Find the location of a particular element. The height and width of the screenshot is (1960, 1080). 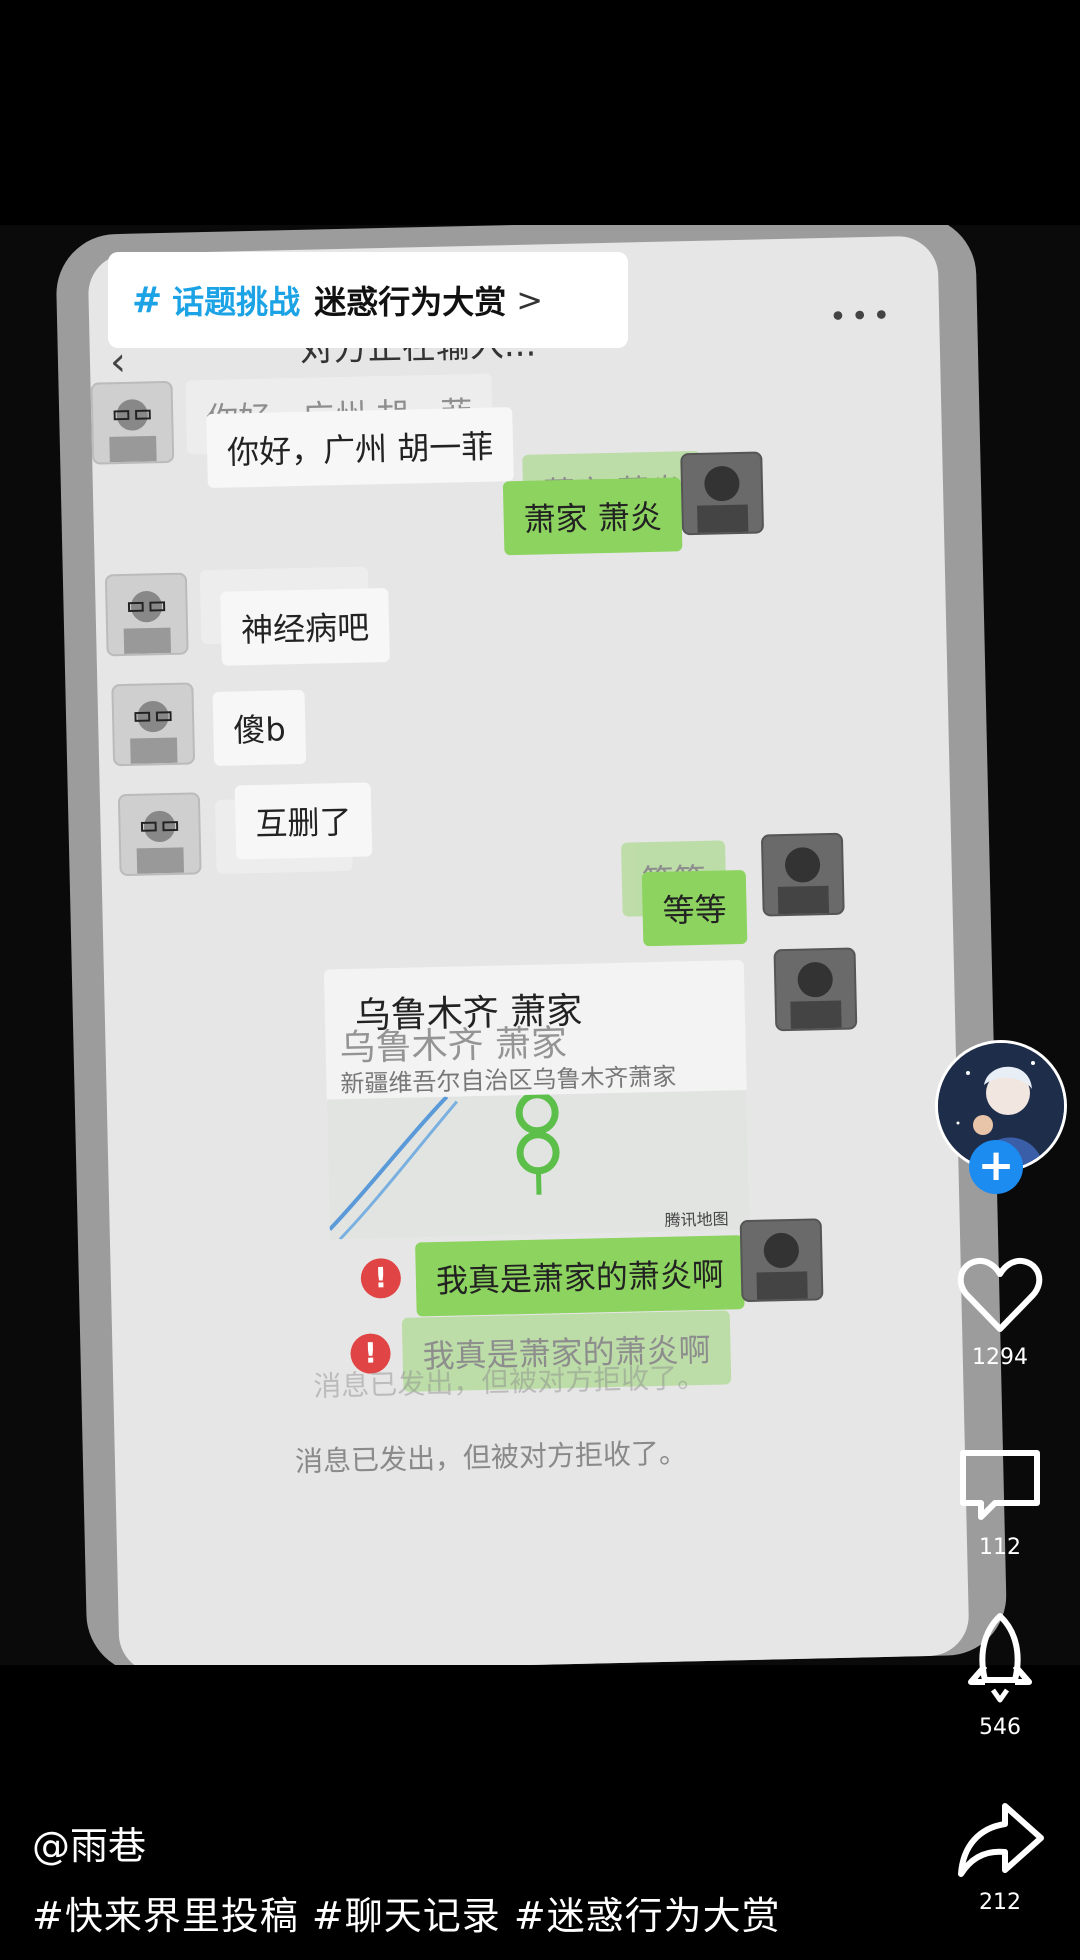

comment-count: 112 is located at coordinates (1000, 1547).